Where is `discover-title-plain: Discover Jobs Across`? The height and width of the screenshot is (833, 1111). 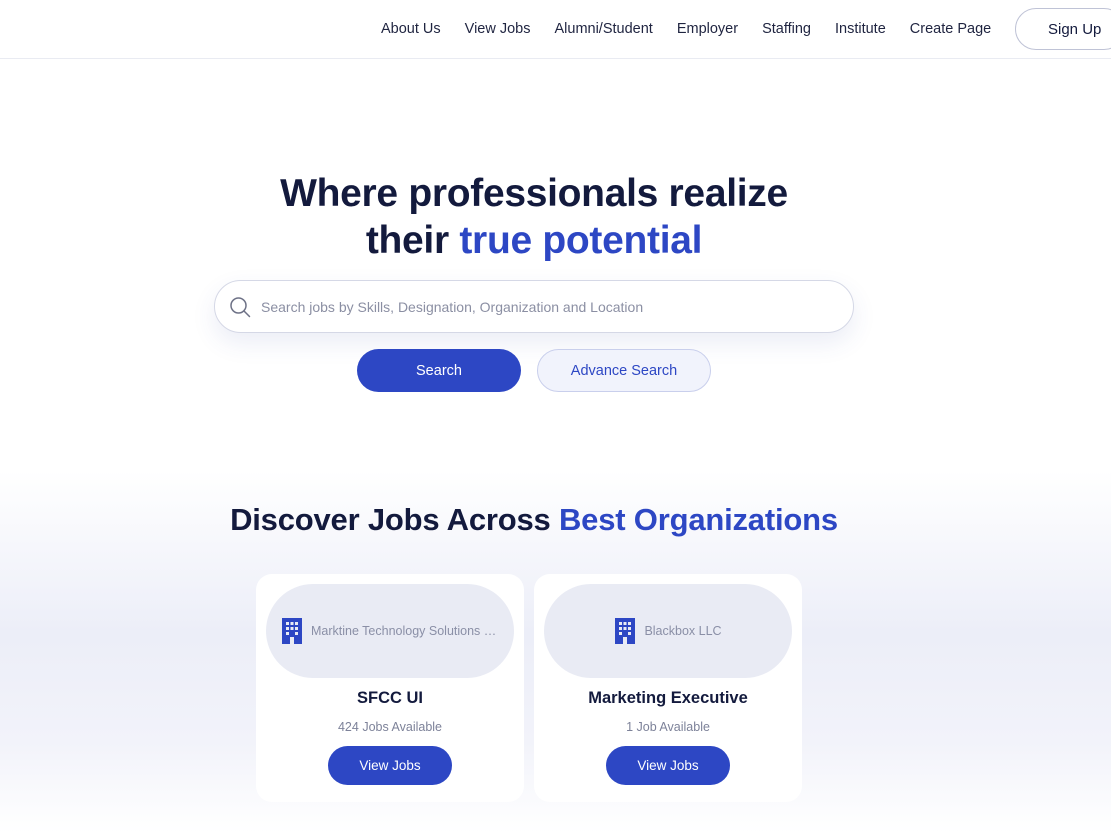 discover-title-plain: Discover Jobs Across is located at coordinates (394, 519).